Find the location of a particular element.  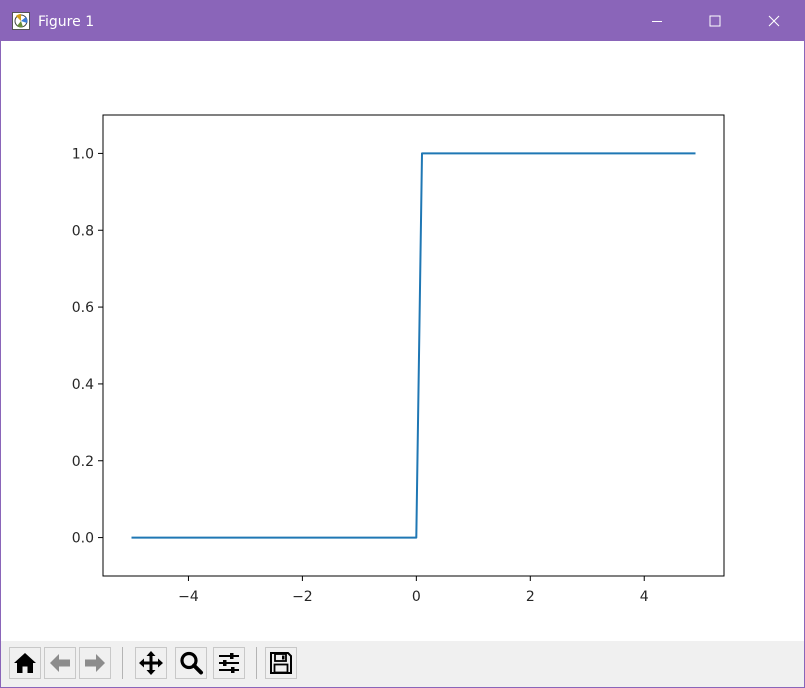

home-button is located at coordinates (25, 663).